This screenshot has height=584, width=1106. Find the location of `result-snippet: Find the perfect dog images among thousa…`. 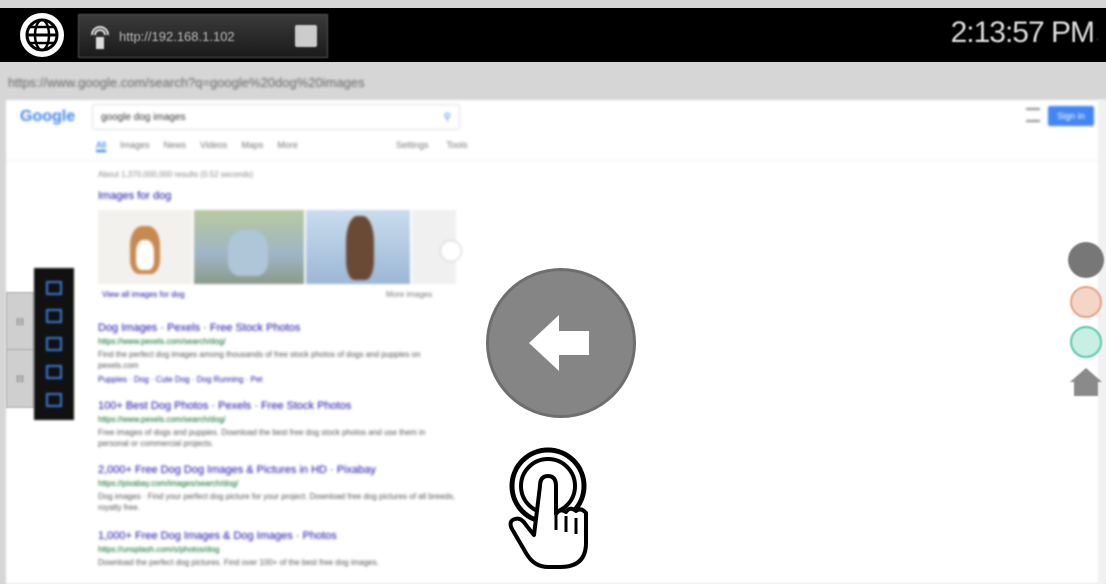

result-snippet: Find the perfect dog images among thousa… is located at coordinates (259, 360).